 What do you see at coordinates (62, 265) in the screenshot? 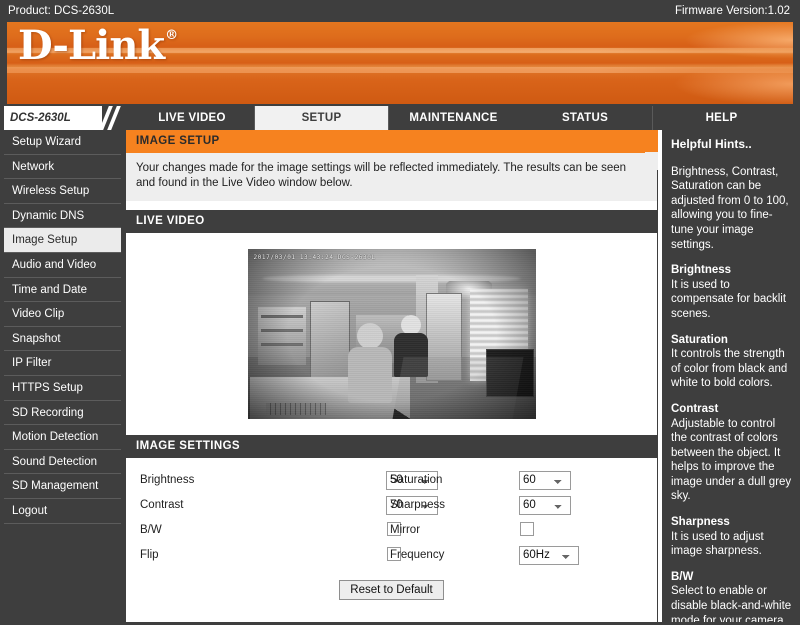
I see `sidebar-item-audio-and-video: Audio and Video` at bounding box center [62, 265].